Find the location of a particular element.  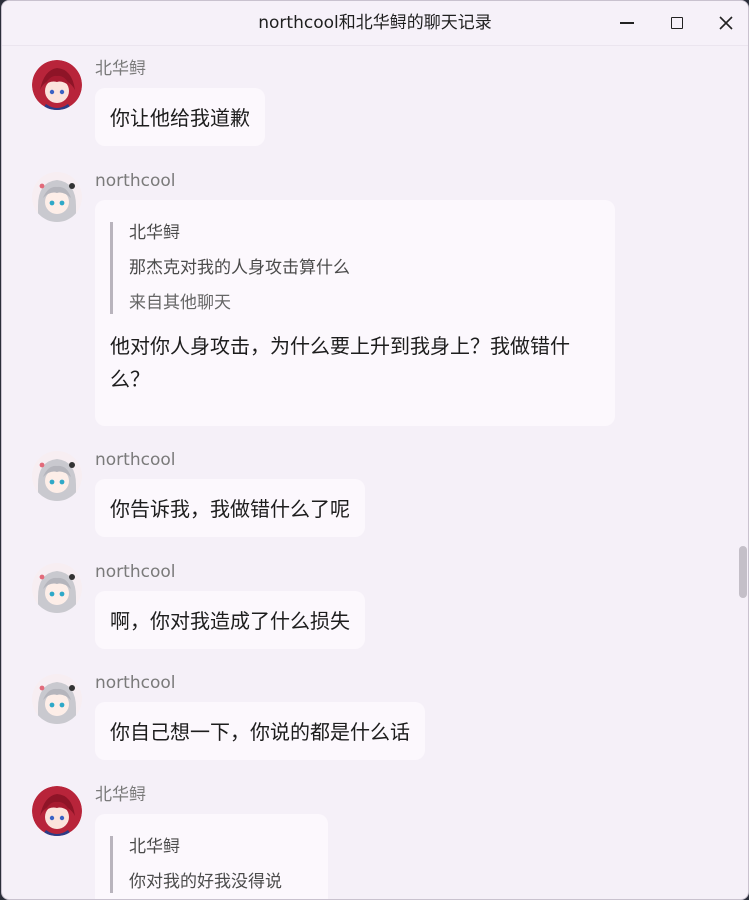

minimize-icon is located at coordinates (627, 23).